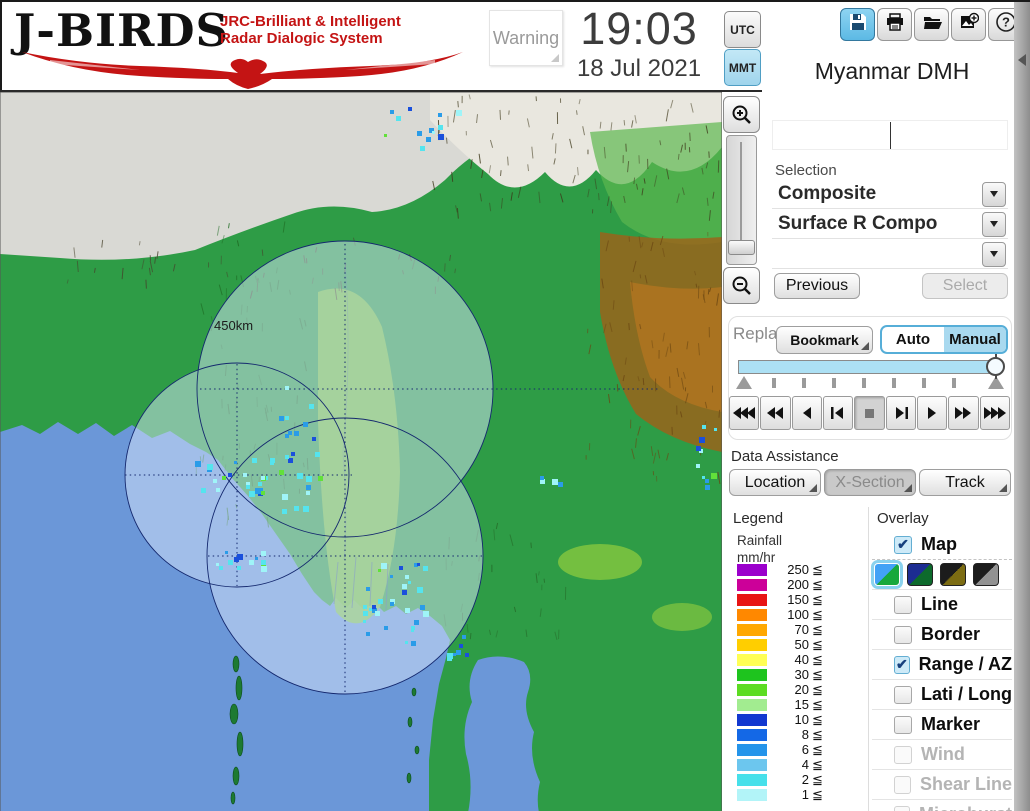 This screenshot has height=811, width=1030. I want to click on overlay-item-map: ✔ Map, so click(942, 545).